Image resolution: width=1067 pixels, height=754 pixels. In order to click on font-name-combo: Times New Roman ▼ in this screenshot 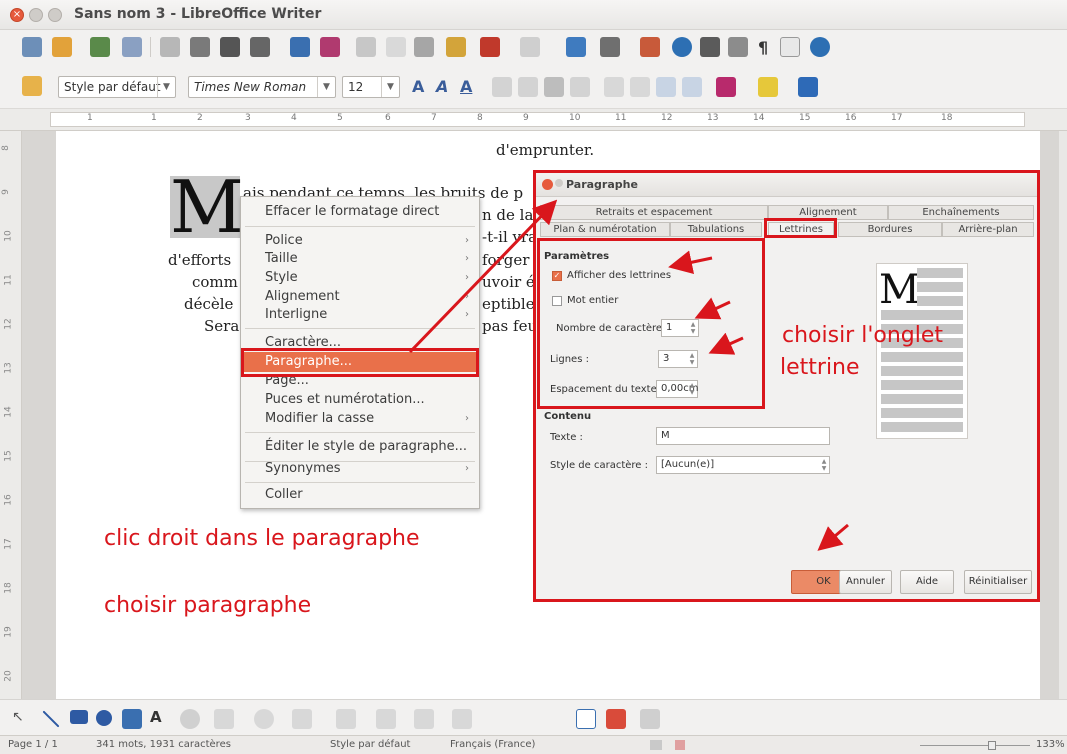, I will do `click(262, 87)`.